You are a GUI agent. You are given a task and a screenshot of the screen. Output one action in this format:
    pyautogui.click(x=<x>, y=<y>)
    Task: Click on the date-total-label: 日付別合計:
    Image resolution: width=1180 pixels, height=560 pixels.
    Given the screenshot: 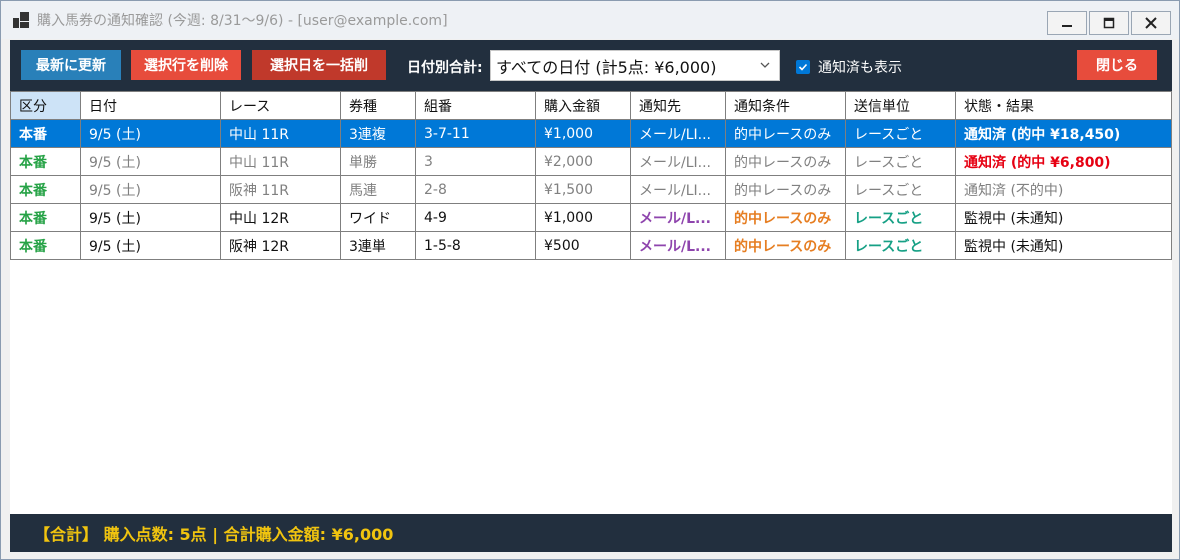 What is the action you would take?
    pyautogui.click(x=445, y=68)
    